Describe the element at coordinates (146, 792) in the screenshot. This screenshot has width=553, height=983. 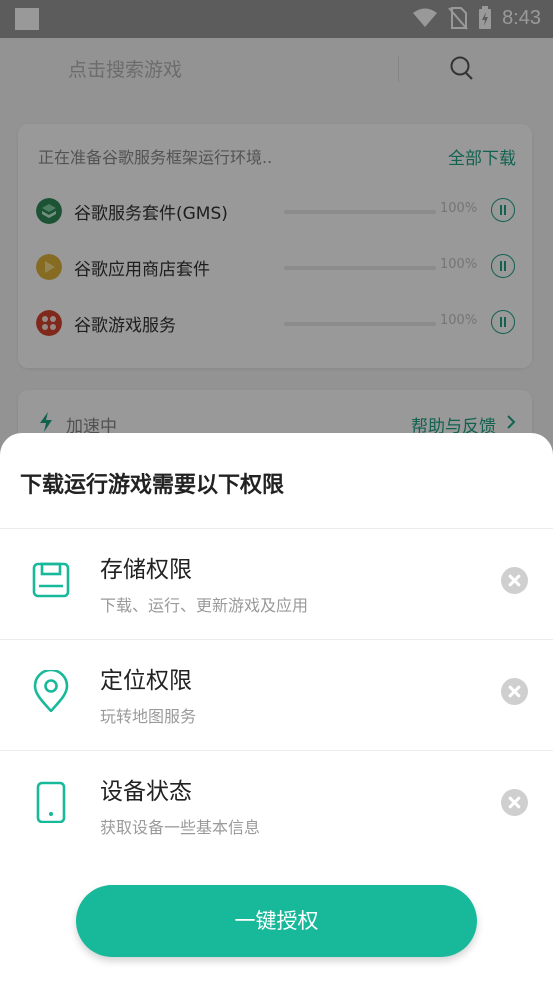
I see `permission-title: 设备状态` at that location.